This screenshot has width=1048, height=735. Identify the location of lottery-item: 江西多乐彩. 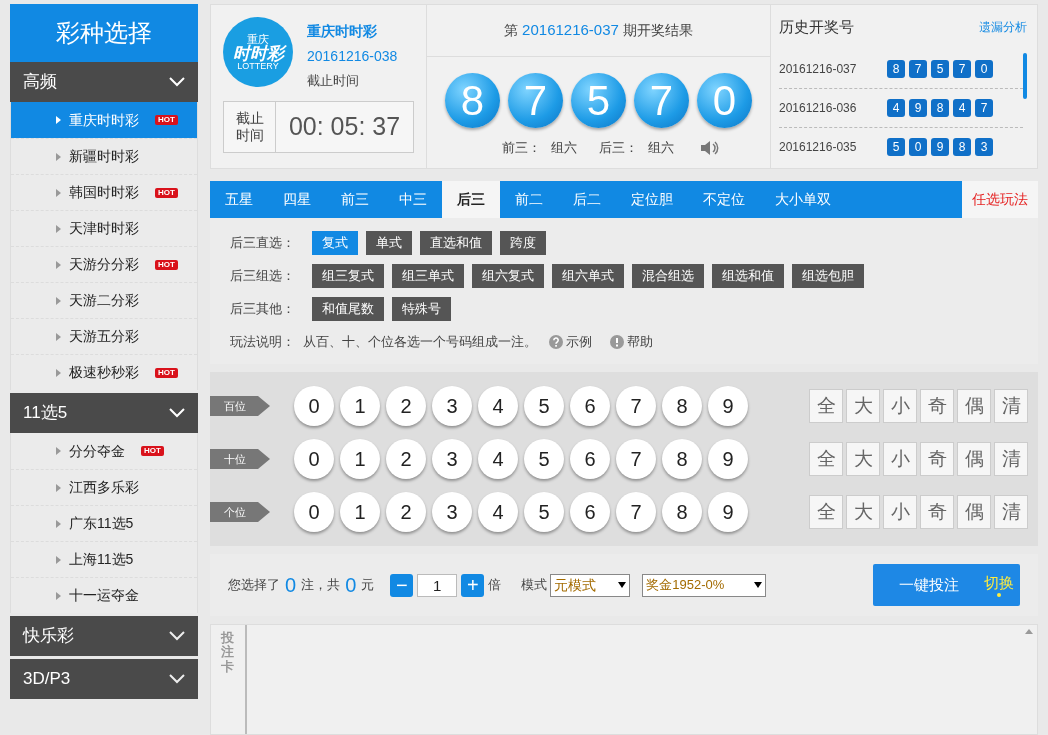
(104, 487).